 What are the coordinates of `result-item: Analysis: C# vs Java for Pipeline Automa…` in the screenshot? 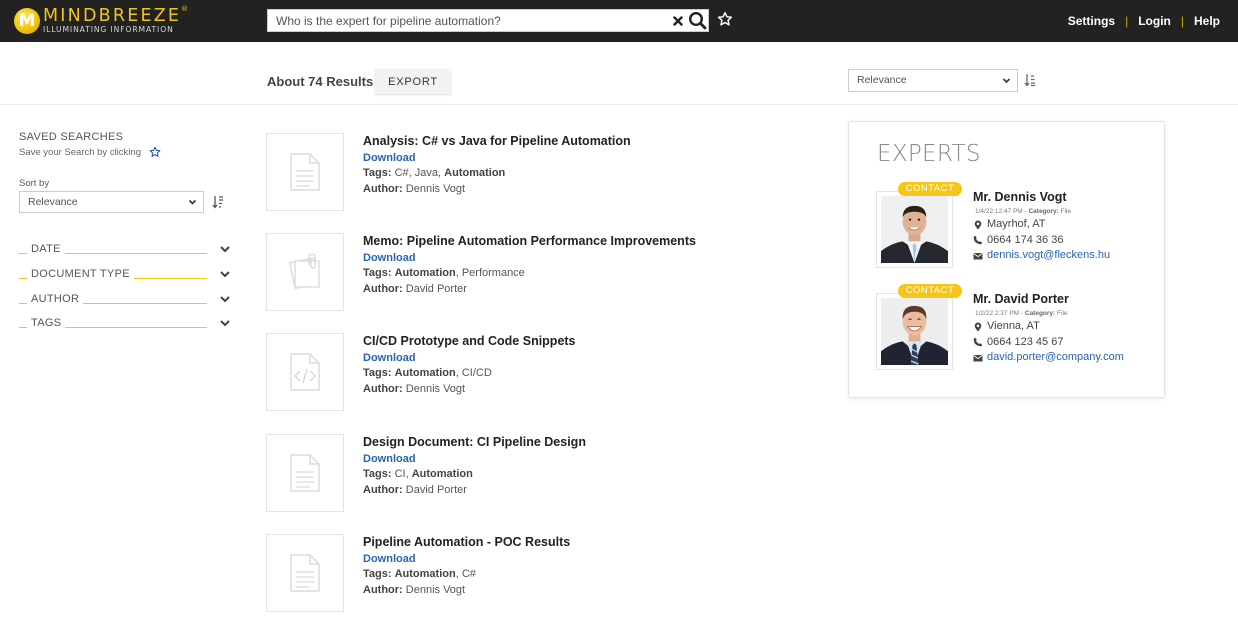 It's located at (546, 173).